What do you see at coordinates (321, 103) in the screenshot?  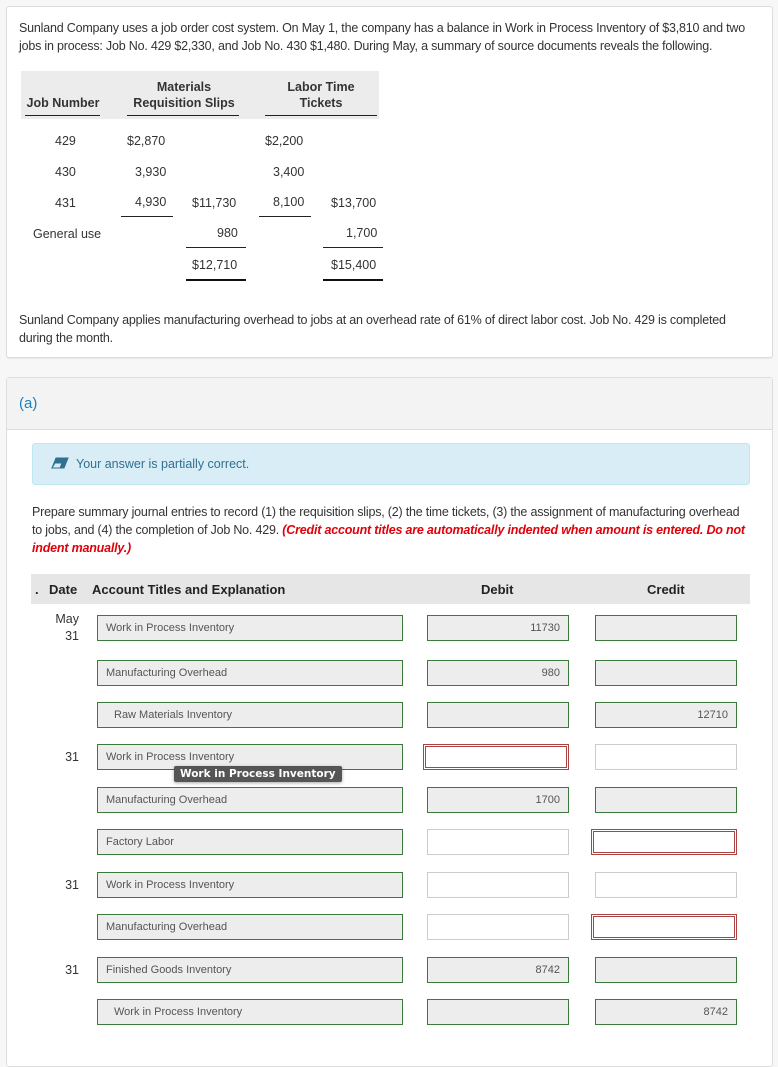 I see `header-labor-2: Tickets` at bounding box center [321, 103].